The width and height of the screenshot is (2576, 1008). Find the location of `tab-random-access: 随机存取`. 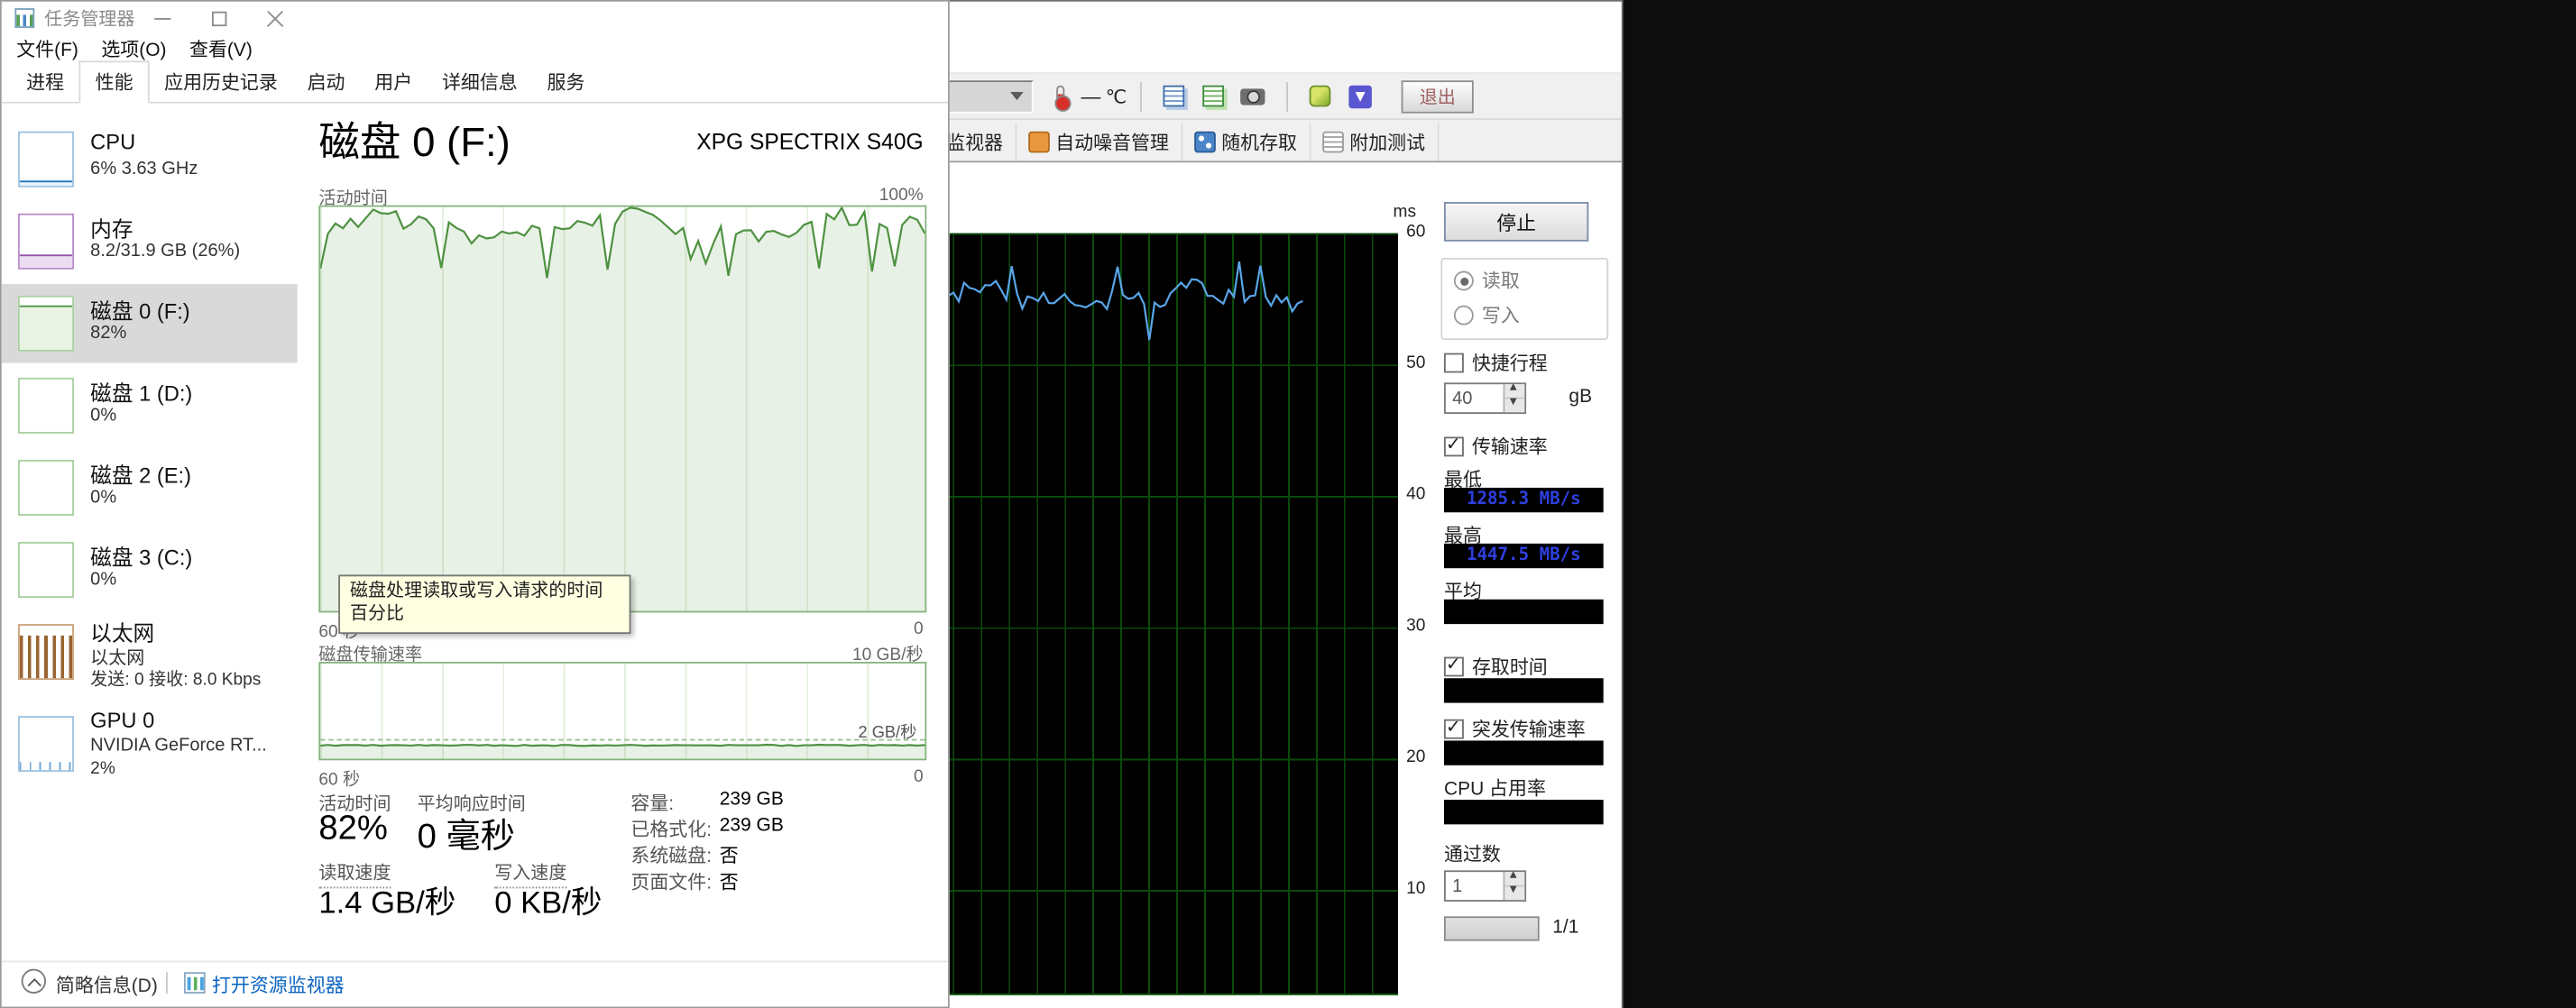

tab-random-access: 随机存取 is located at coordinates (1247, 142).